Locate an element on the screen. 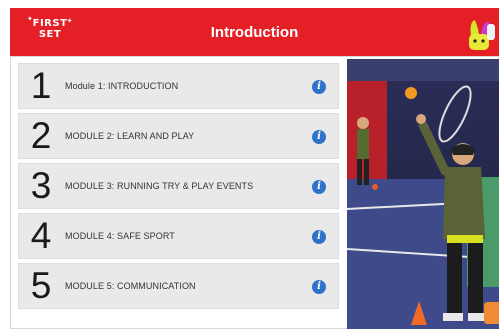  module-number: 3 is located at coordinates (41, 185).